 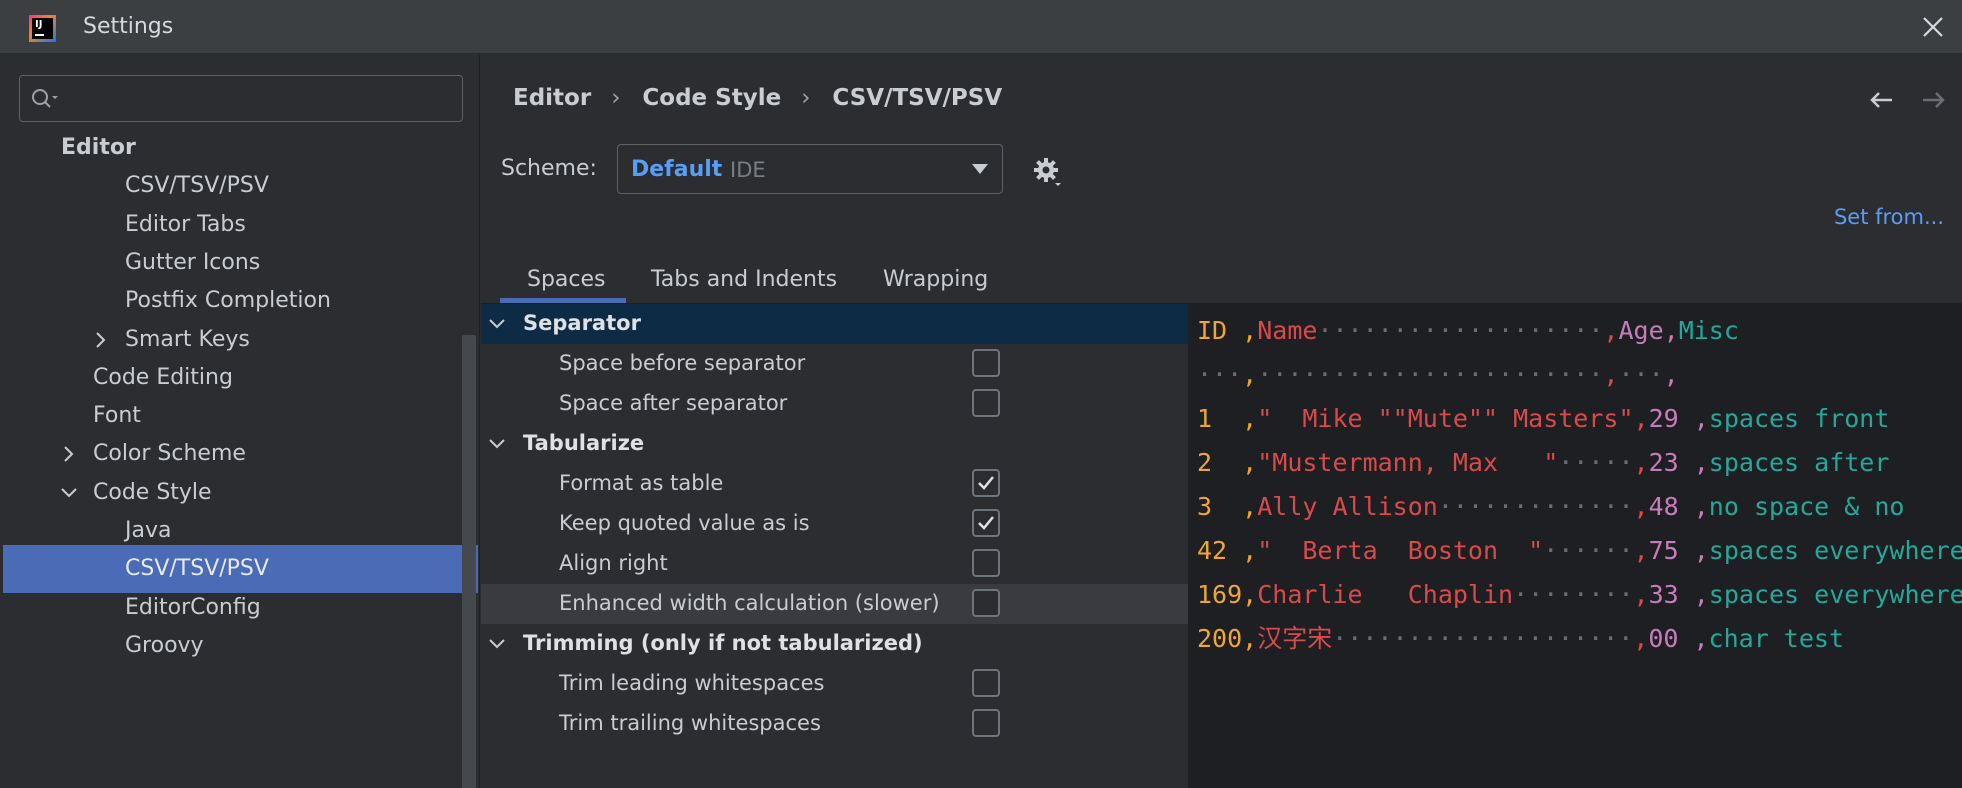 I want to click on option-label: Format as table, so click(x=641, y=483).